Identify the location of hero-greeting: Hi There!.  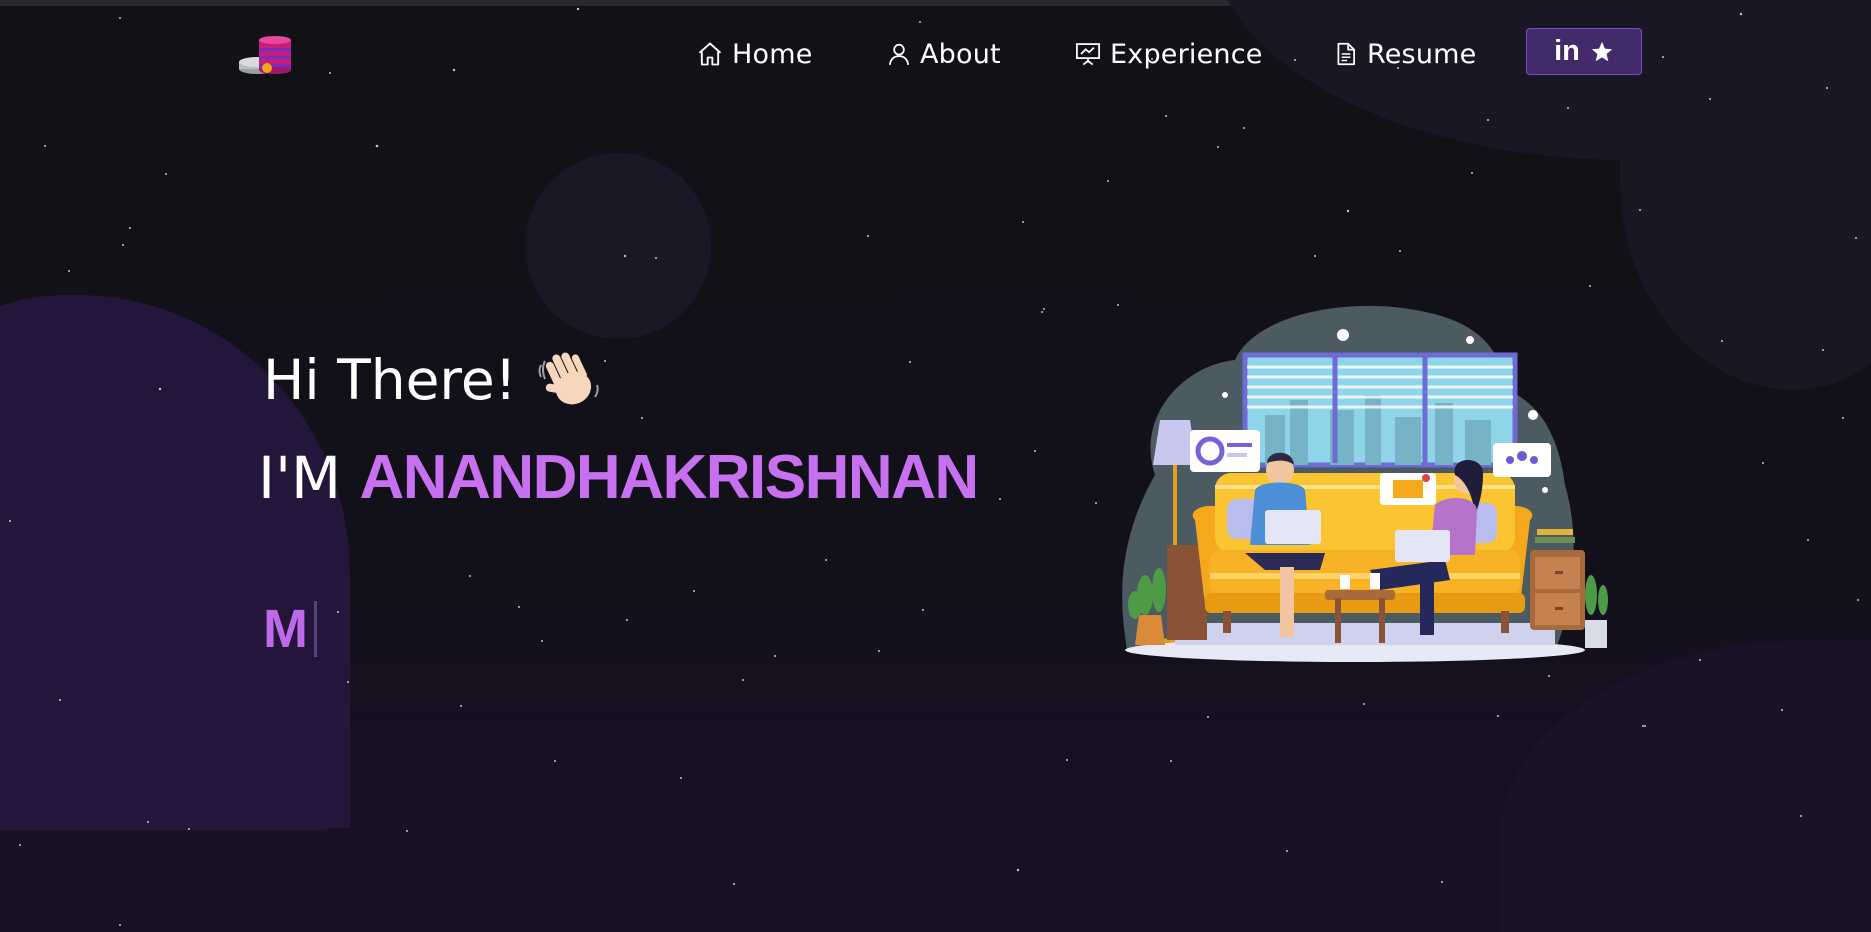
(434, 380).